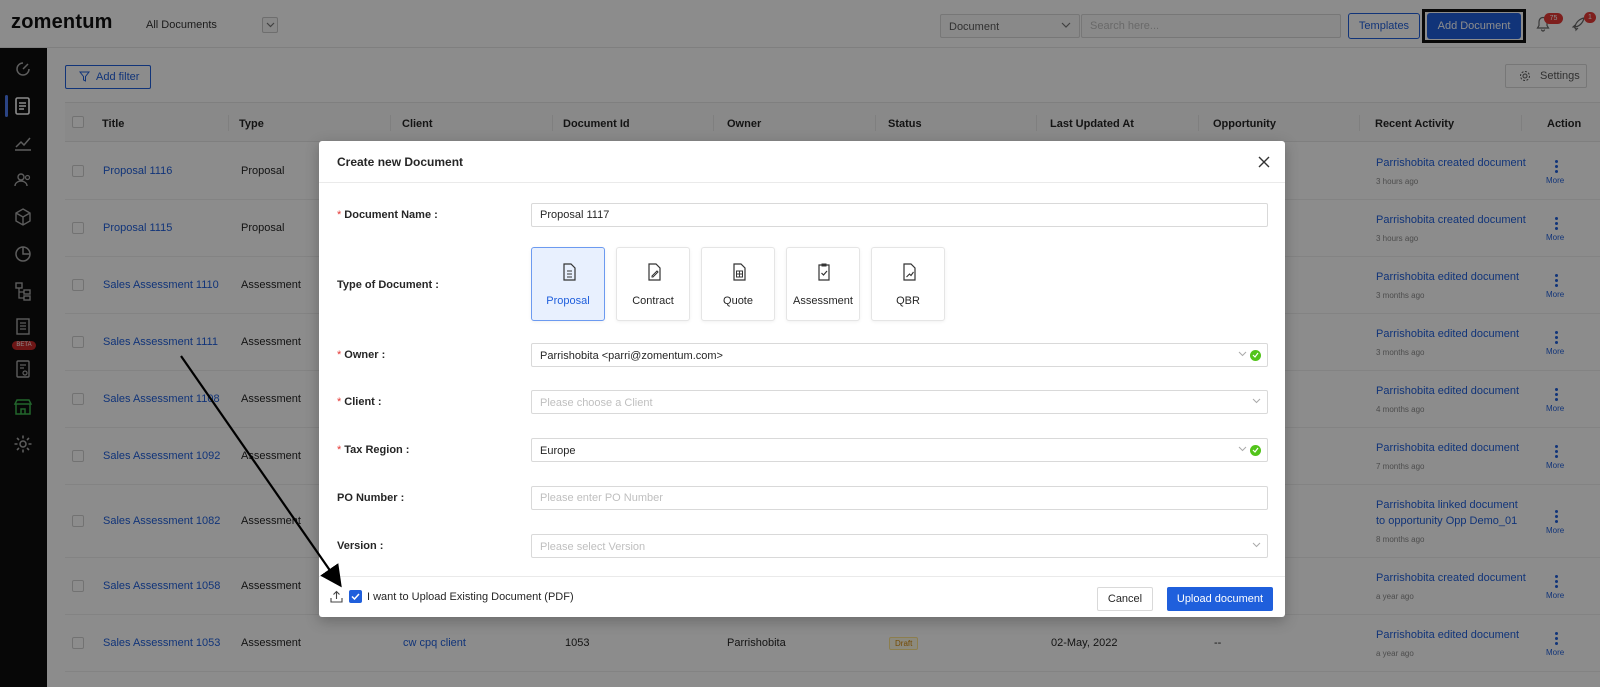  Describe the element at coordinates (823, 301) in the screenshot. I see `type-card-label: Assessment` at that location.